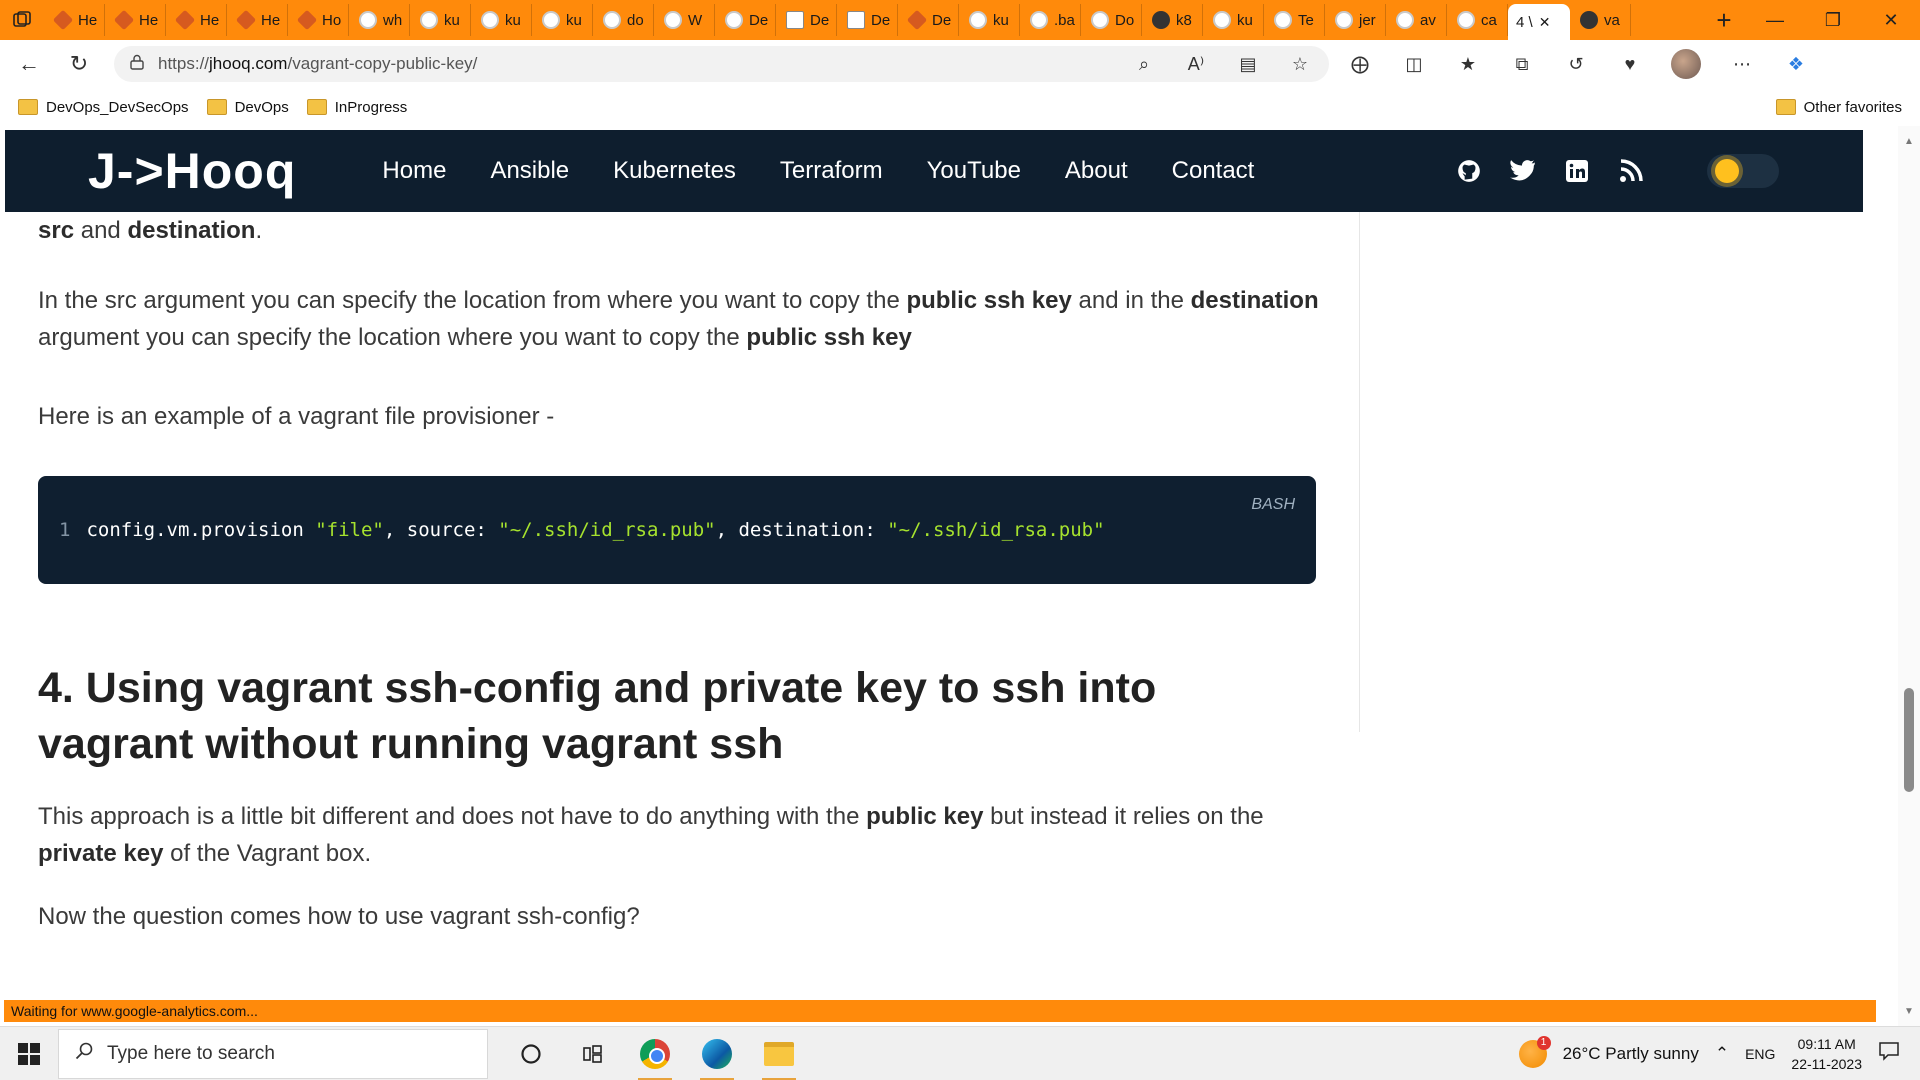  What do you see at coordinates (1534, 1051) in the screenshot?
I see `weather-icon: 1` at bounding box center [1534, 1051].